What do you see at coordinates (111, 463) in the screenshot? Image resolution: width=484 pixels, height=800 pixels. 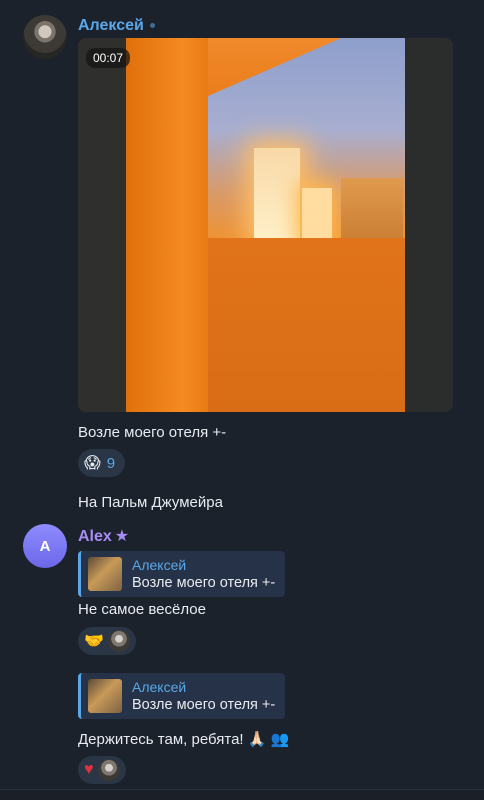 I see `reaction-count: 9` at bounding box center [111, 463].